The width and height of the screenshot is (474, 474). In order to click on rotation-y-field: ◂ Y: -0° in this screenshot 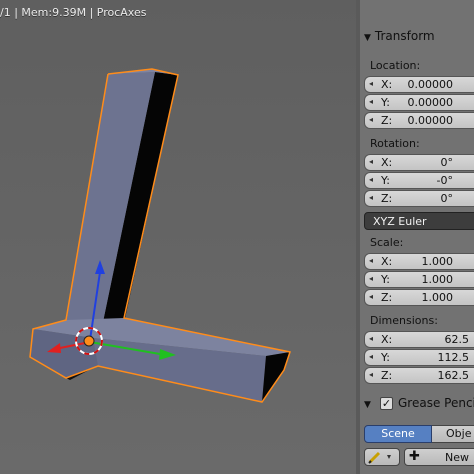, I will do `click(419, 180)`.